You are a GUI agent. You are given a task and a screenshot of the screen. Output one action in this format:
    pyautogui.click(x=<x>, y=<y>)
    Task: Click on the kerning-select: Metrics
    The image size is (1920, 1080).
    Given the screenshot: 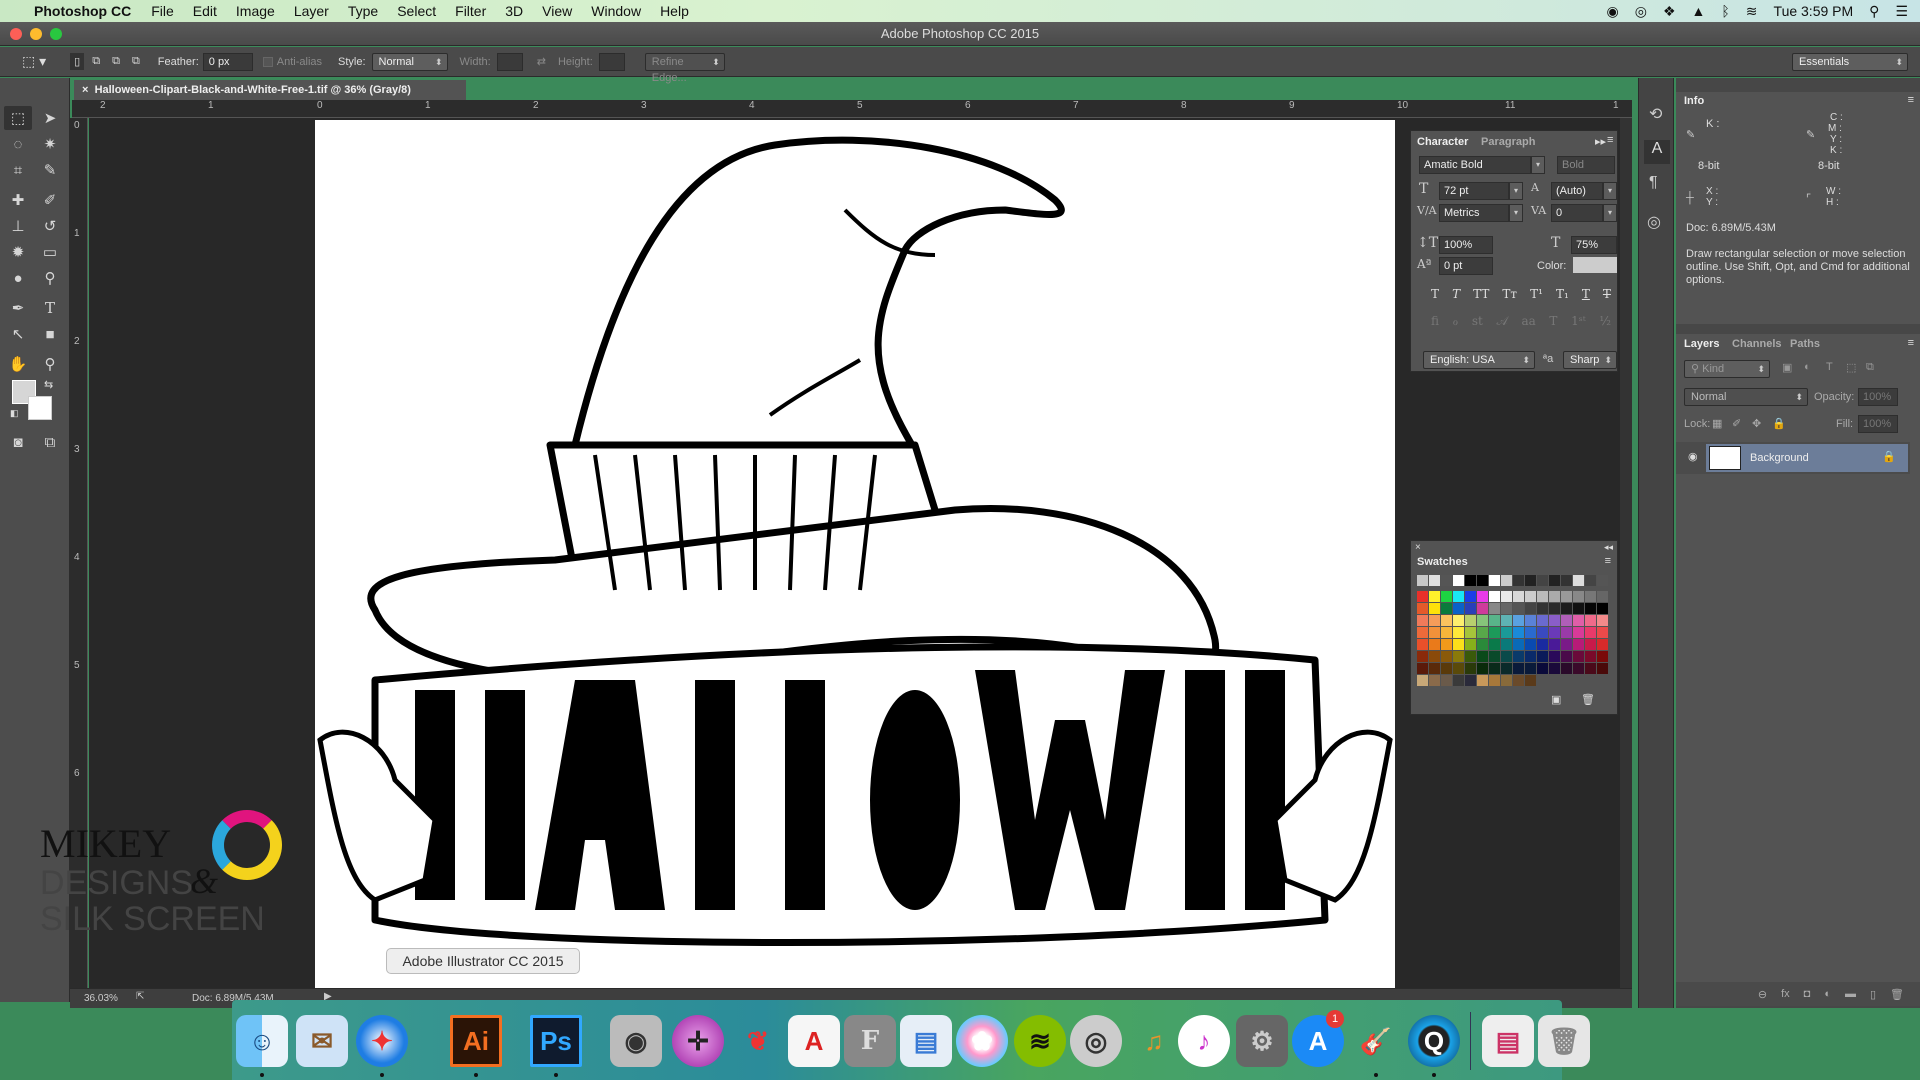 What is the action you would take?
    pyautogui.click(x=1474, y=213)
    